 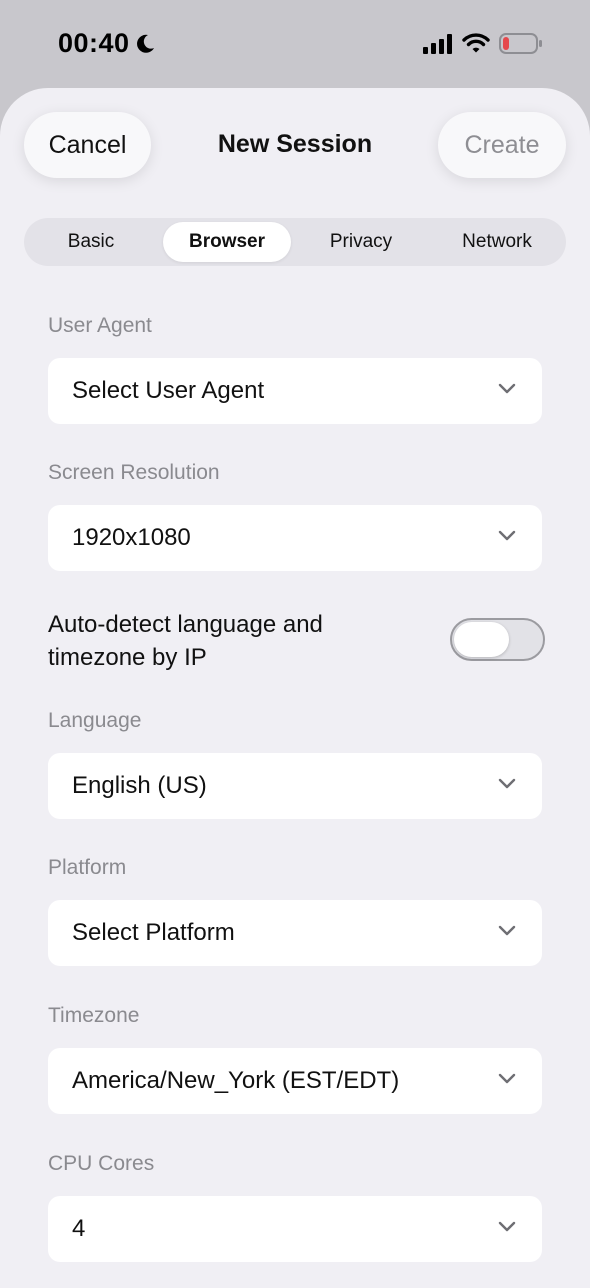 I want to click on cellular-signal-icon, so click(x=437, y=44).